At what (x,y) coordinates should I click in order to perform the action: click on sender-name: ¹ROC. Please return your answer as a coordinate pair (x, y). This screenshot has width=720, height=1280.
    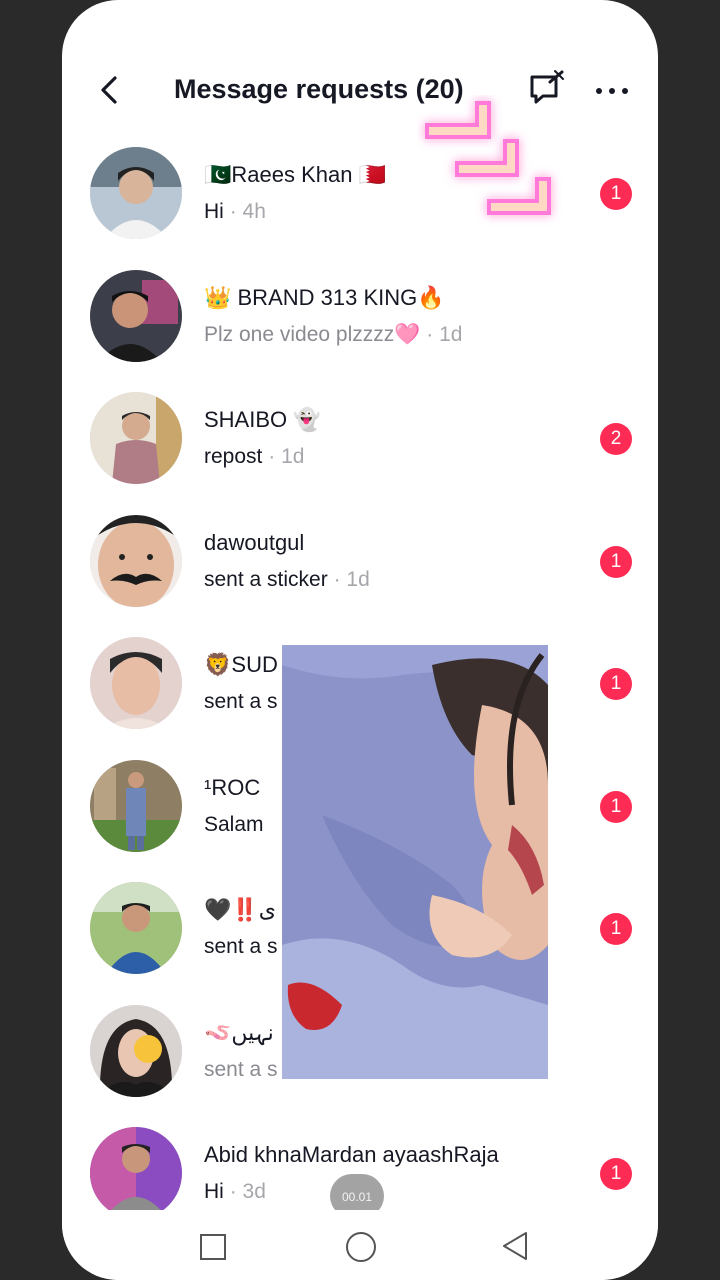
    Looking at the image, I should click on (232, 787).